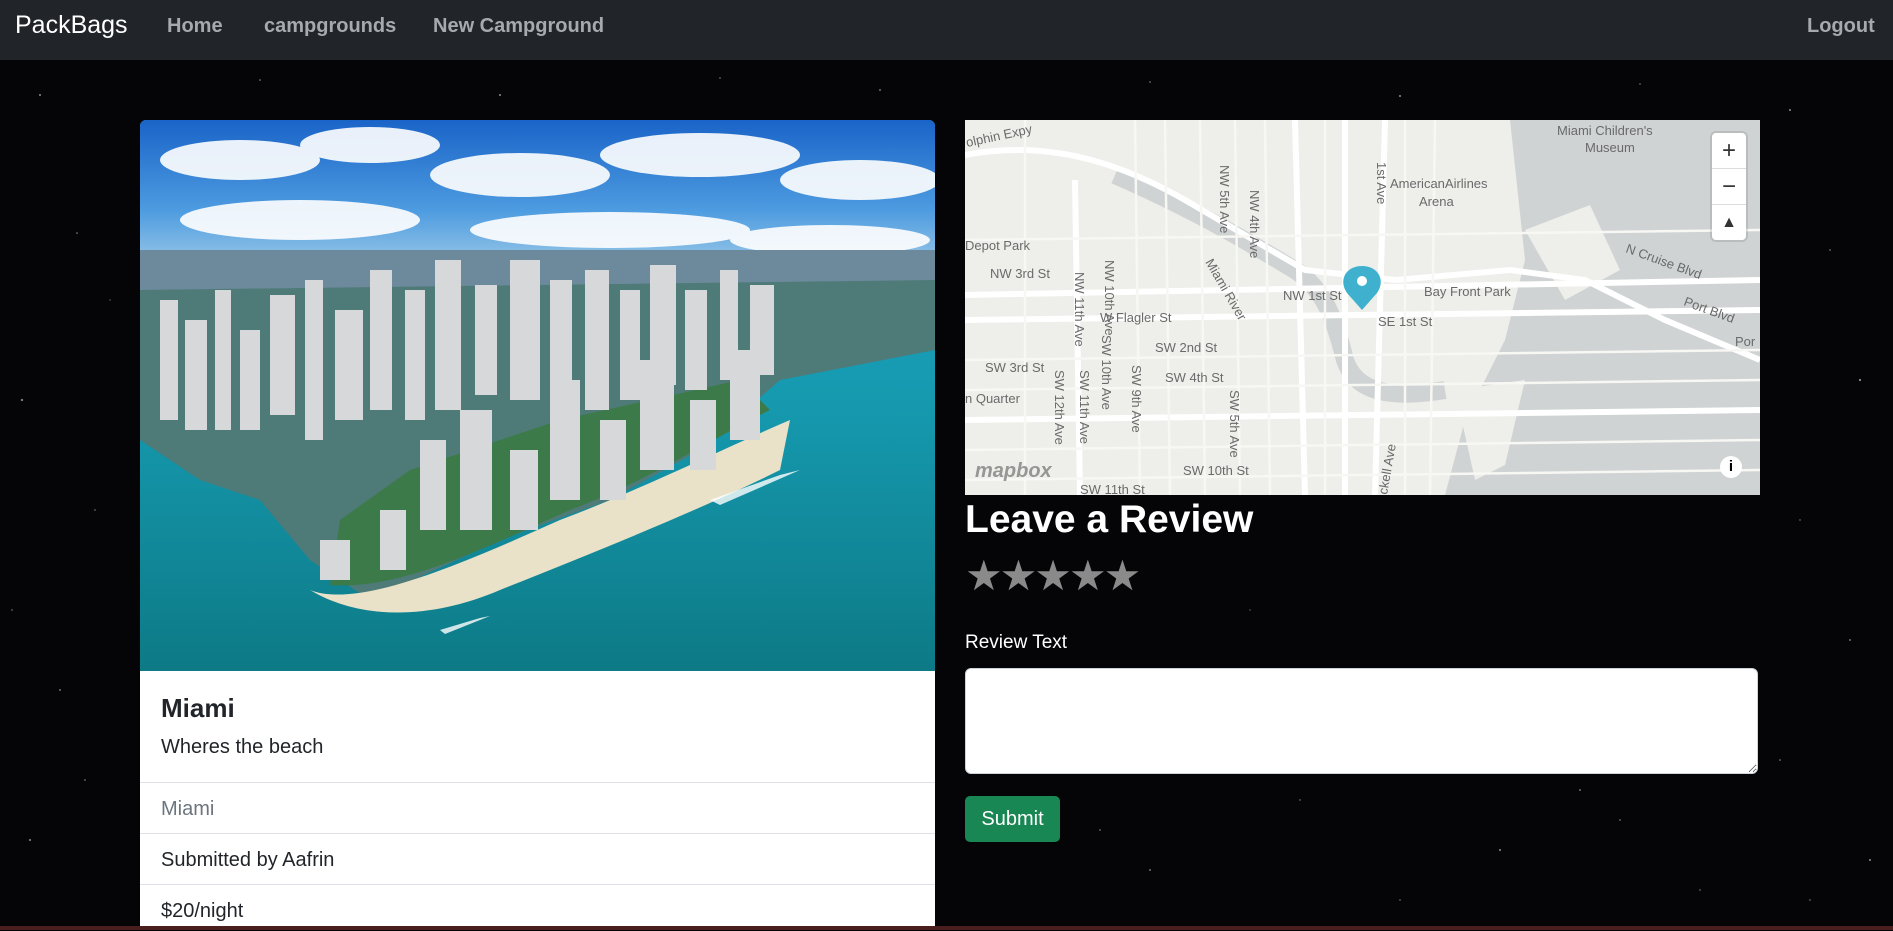 Image resolution: width=1893 pixels, height=931 pixels. I want to click on review-text-input, so click(1361, 721).